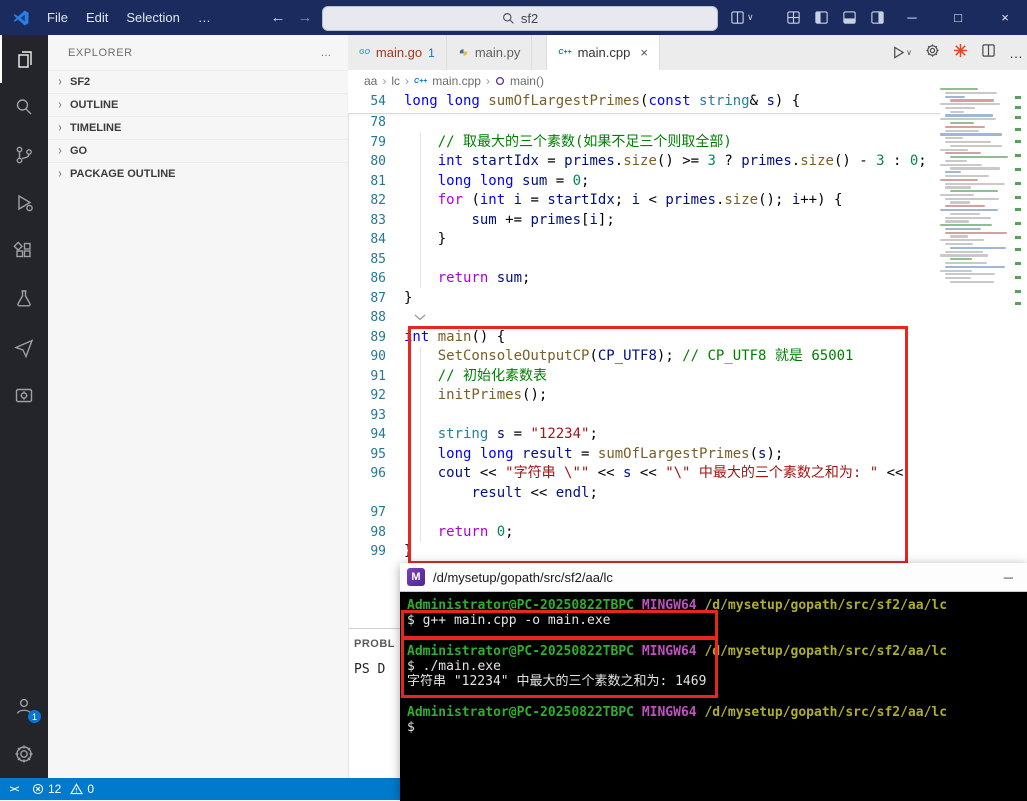 This screenshot has width=1027, height=801. I want to click on search-value: sf2, so click(529, 18).